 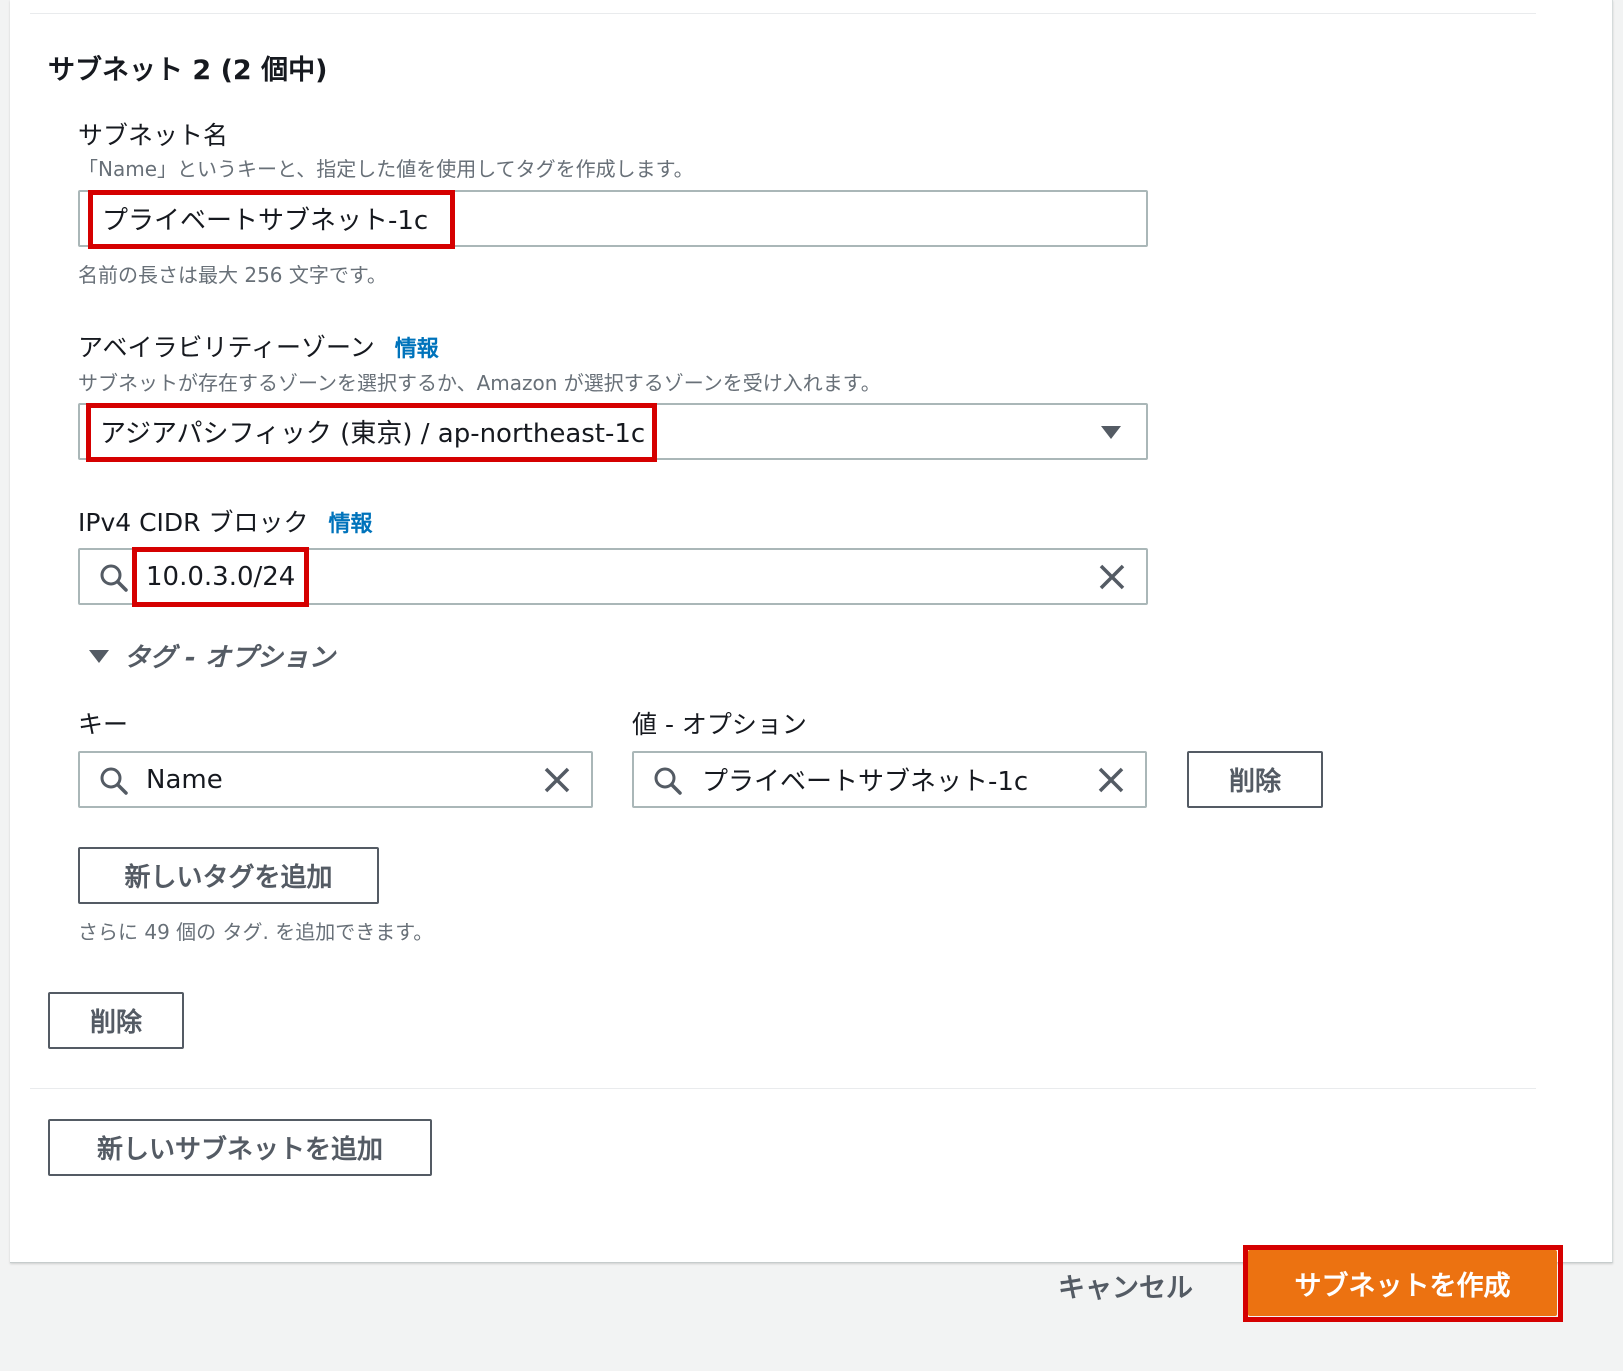 I want to click on availability-zone-select: アジアパシフィック (東京) / ap-northeast-1c, so click(x=613, y=431).